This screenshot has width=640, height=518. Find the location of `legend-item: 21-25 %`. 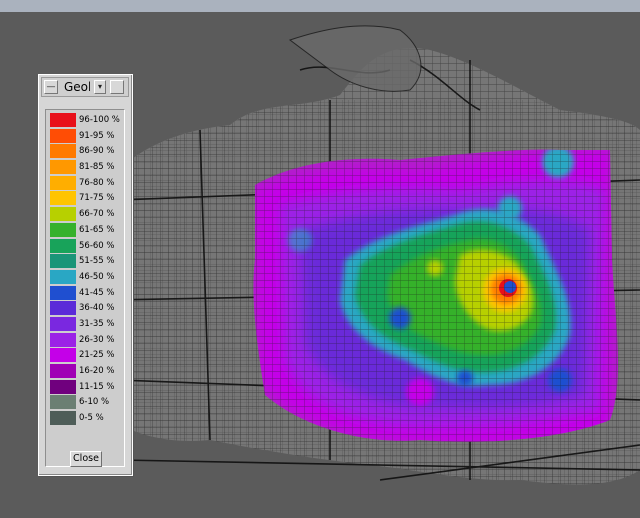

legend-item: 21-25 % is located at coordinates (85, 355).